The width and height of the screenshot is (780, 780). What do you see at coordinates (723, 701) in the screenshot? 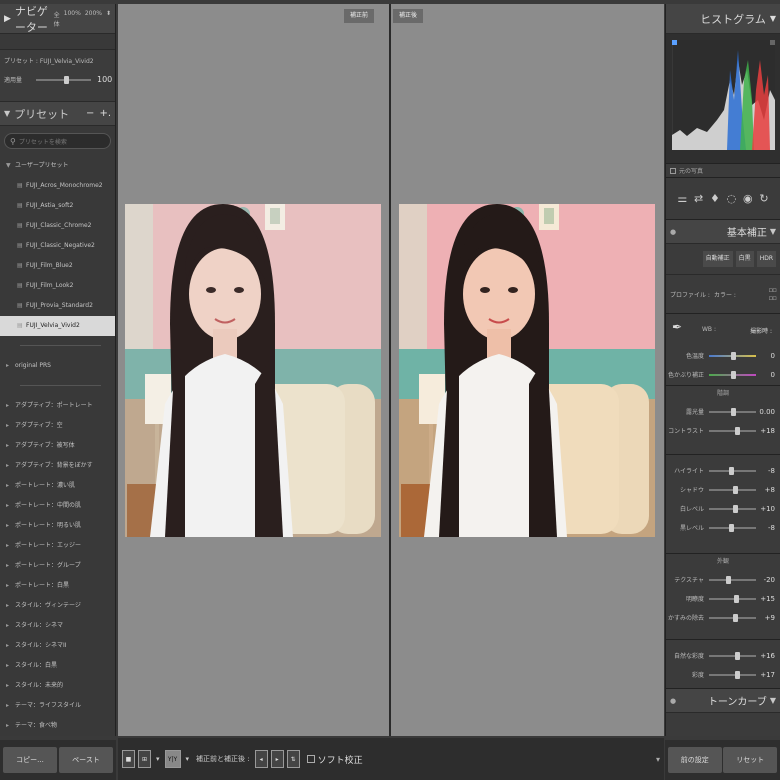
I see `tone-curve-header: ● トーンカーブ ▼` at bounding box center [723, 701].